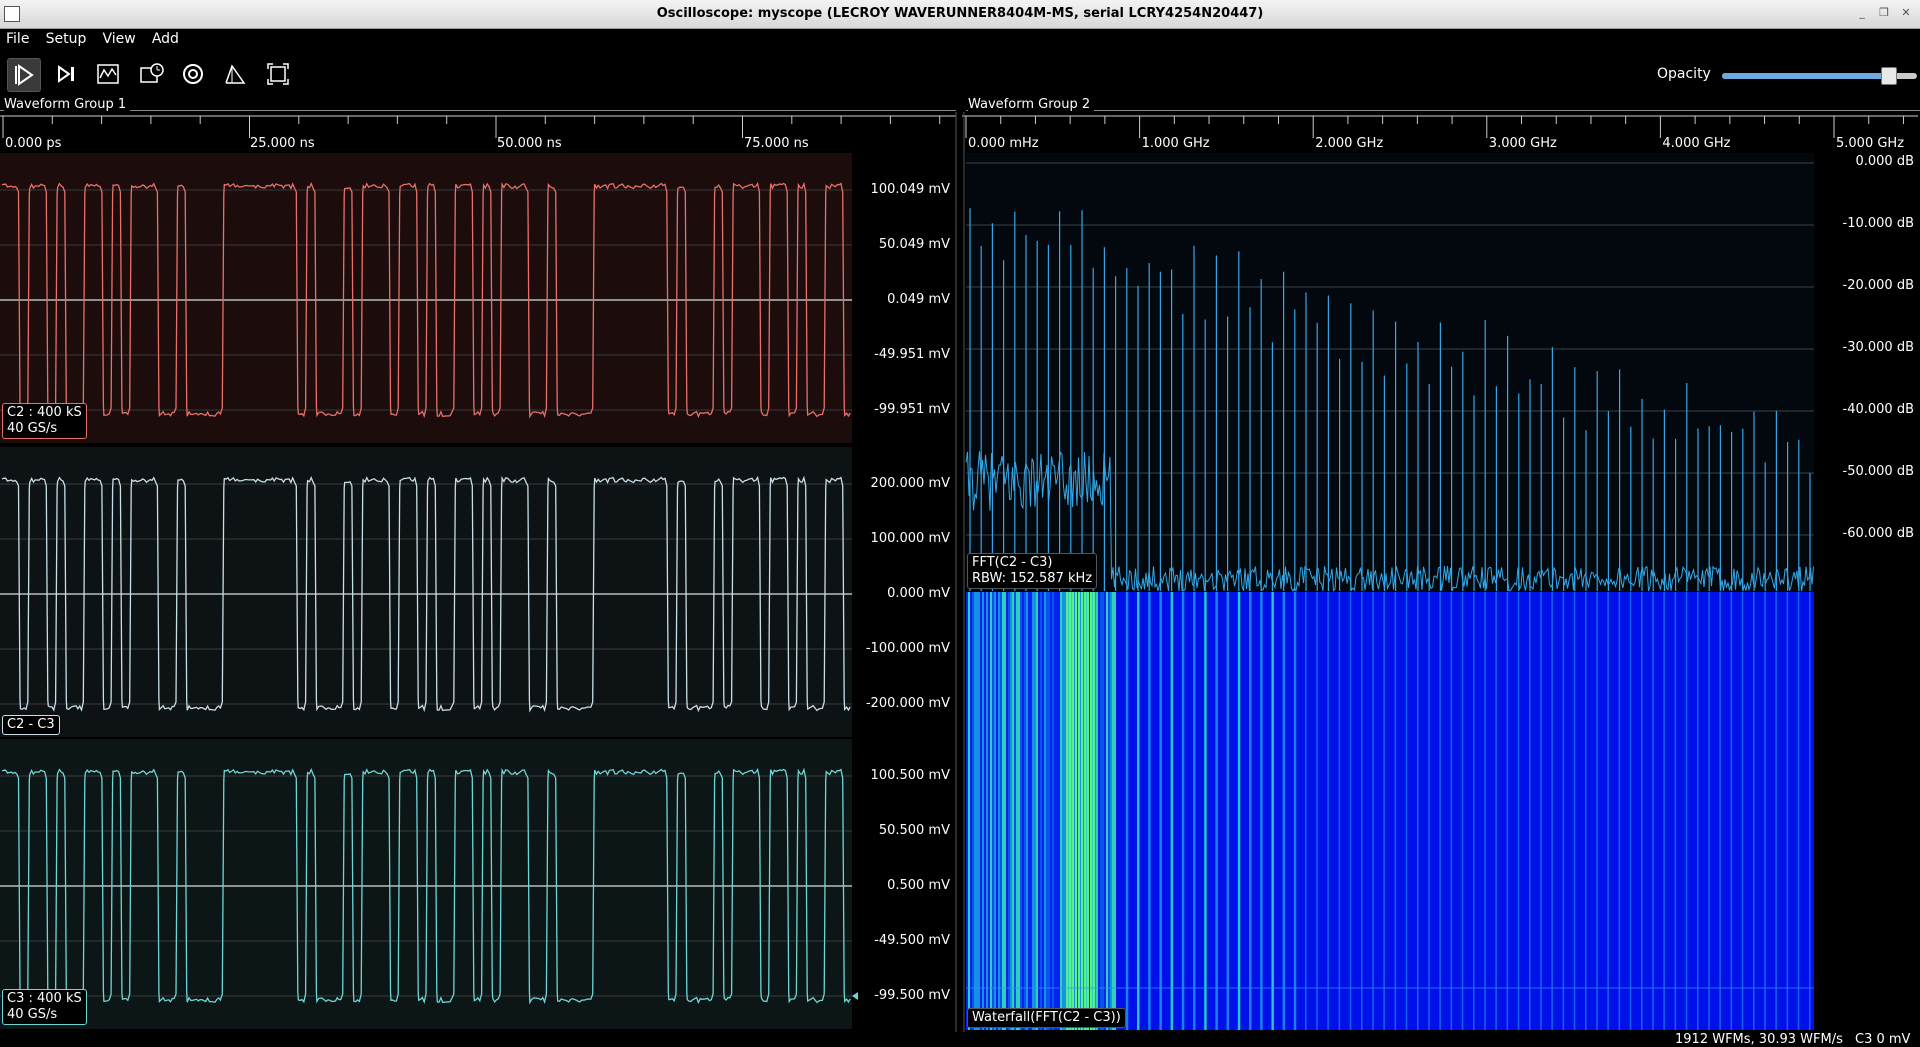  What do you see at coordinates (426, 298) in the screenshot?
I see `channel-0-plot` at bounding box center [426, 298].